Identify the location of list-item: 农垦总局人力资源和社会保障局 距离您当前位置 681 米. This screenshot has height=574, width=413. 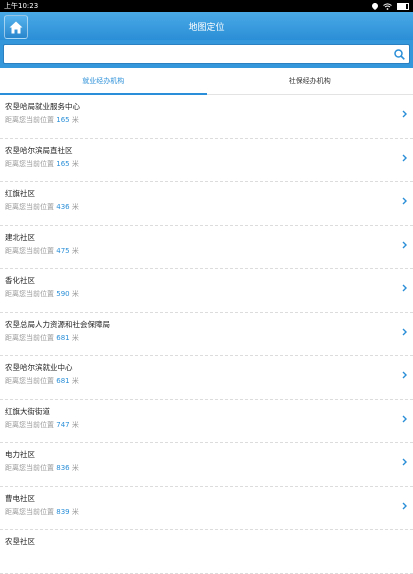
(206, 335).